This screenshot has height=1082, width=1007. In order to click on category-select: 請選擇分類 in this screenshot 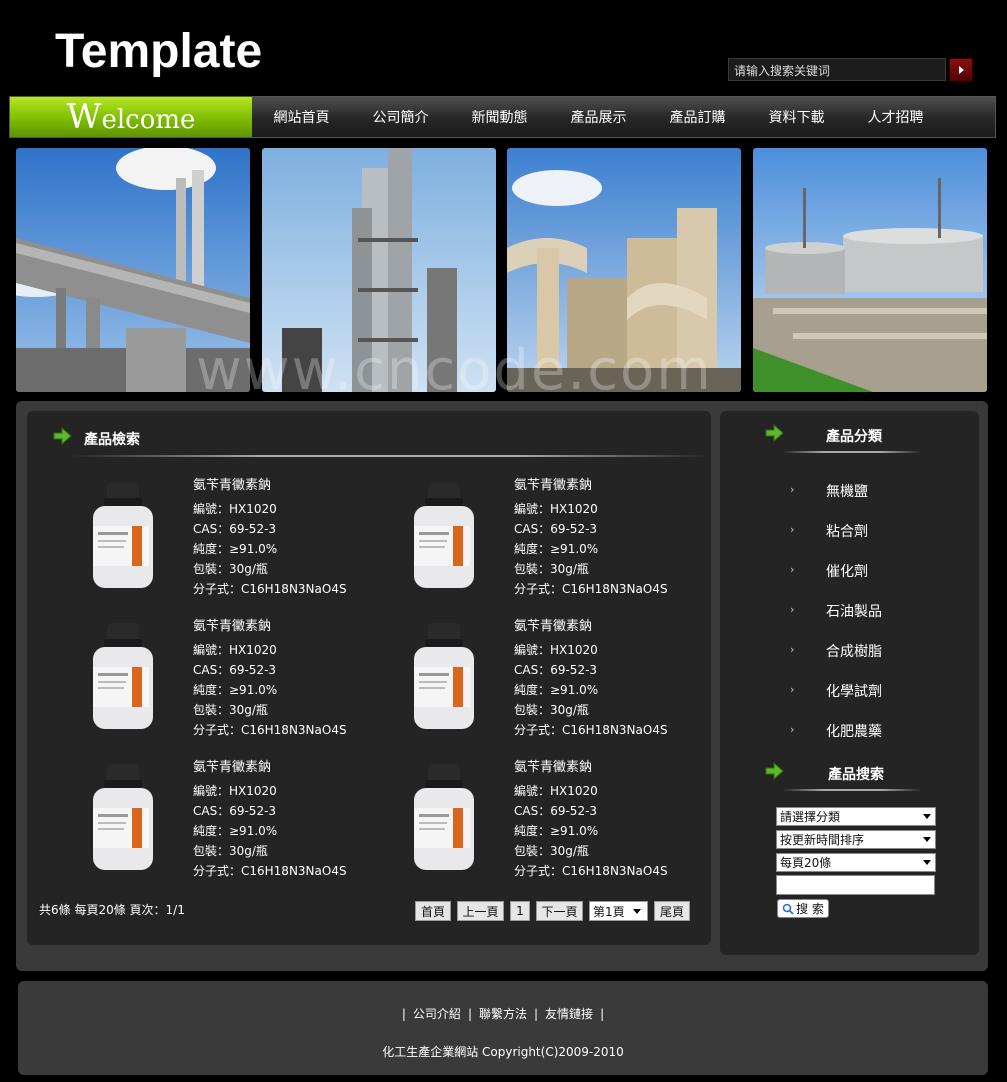, I will do `click(856, 816)`.